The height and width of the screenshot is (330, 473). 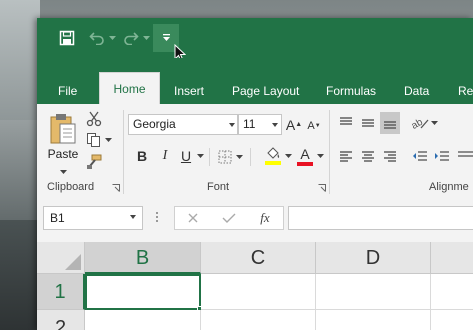 What do you see at coordinates (416, 91) in the screenshot?
I see `tab-data: Data` at bounding box center [416, 91].